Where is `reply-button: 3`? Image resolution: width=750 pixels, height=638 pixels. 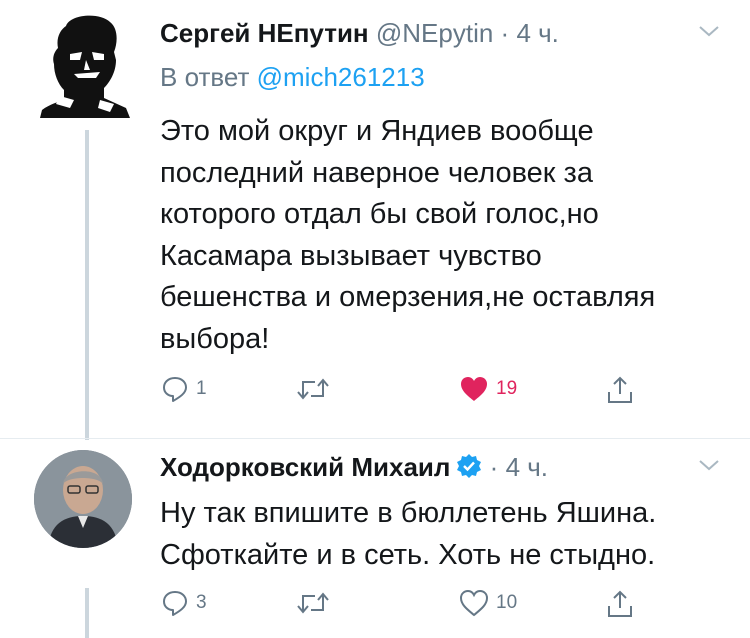
reply-button: 3 is located at coordinates (183, 603).